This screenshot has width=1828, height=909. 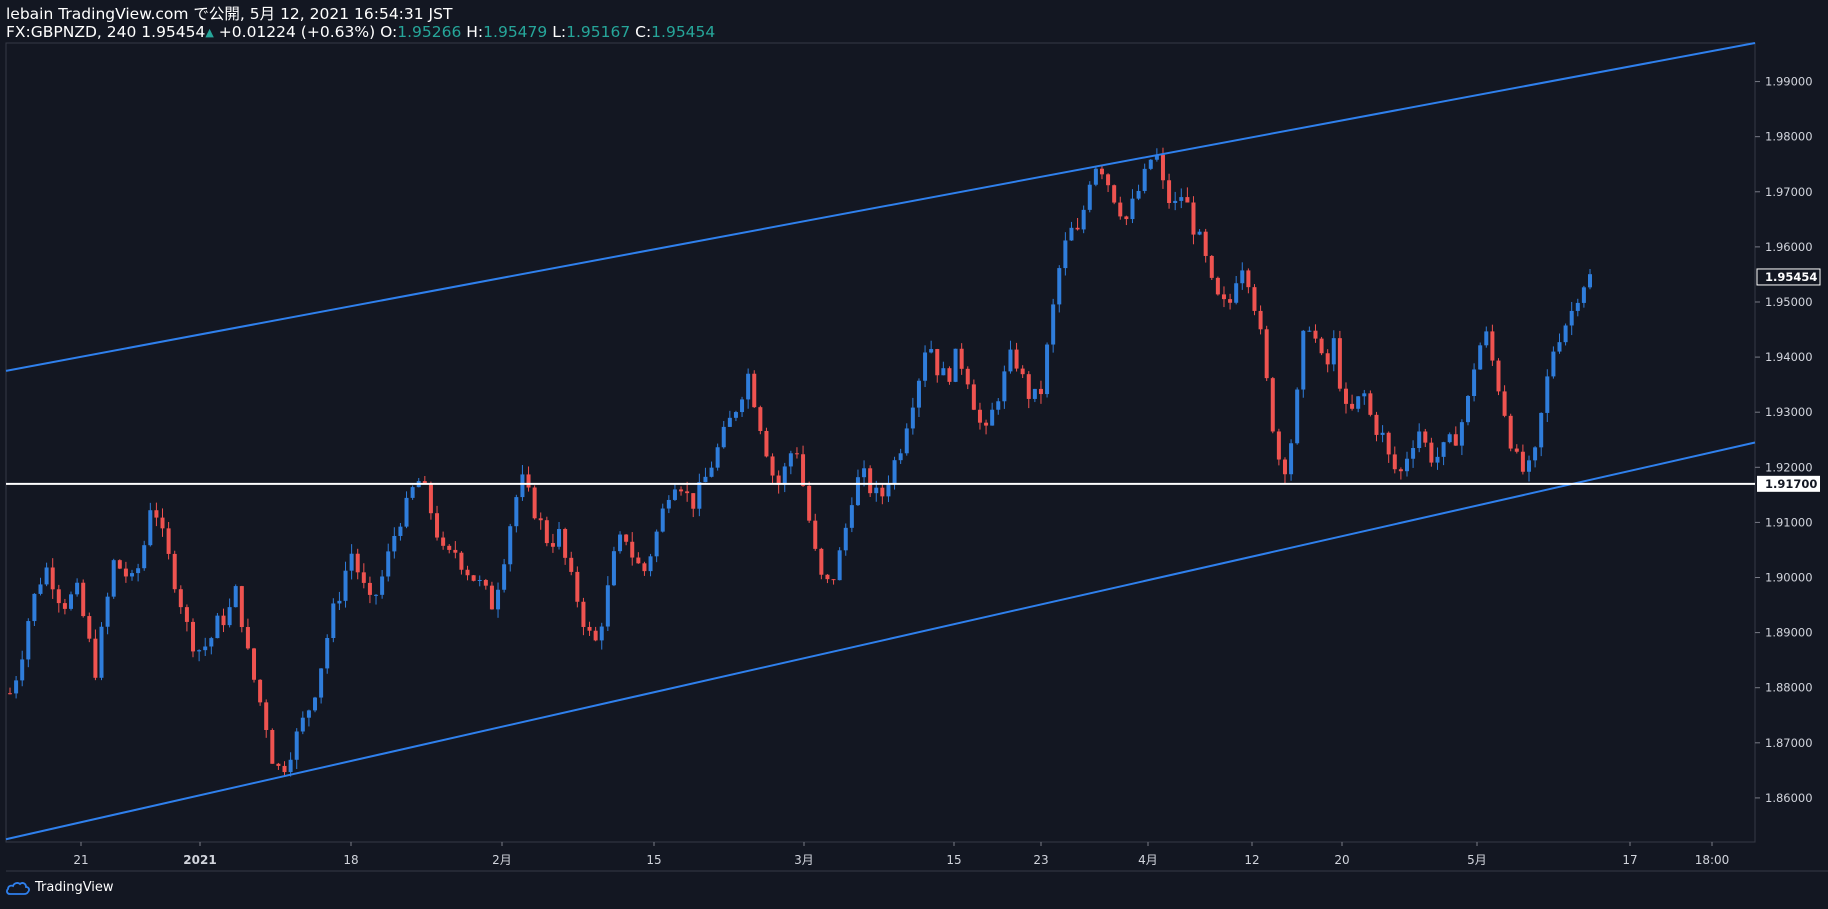 I want to click on y-tick-label: 1.87000, so click(x=1789, y=743).